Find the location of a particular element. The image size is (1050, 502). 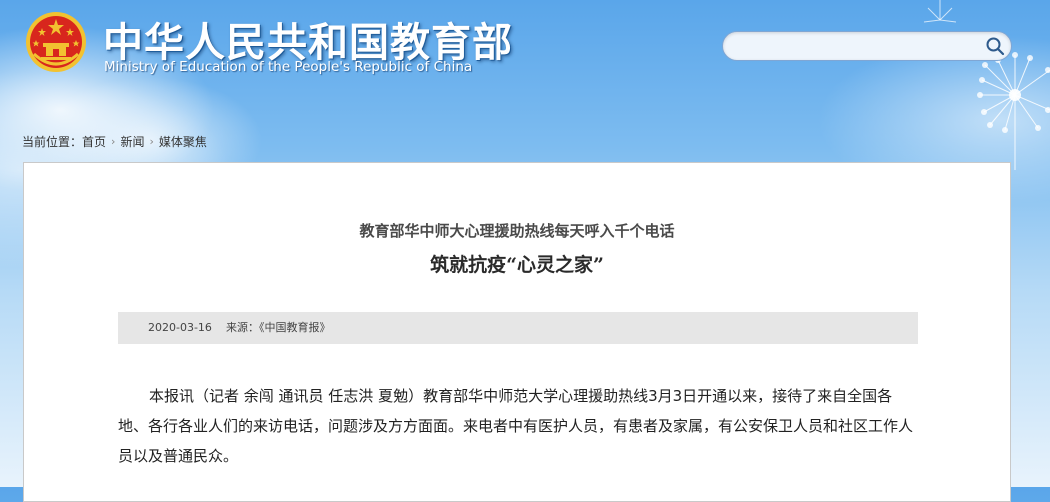

search-box is located at coordinates (867, 46).